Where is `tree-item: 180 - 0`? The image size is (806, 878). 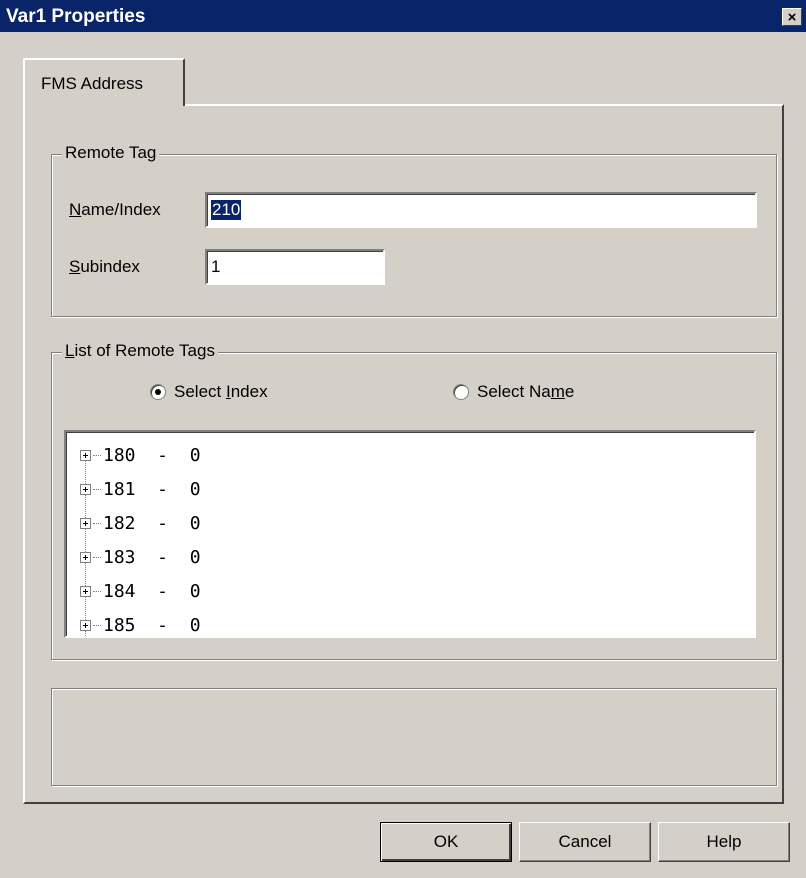 tree-item: 180 - 0 is located at coordinates (140, 455).